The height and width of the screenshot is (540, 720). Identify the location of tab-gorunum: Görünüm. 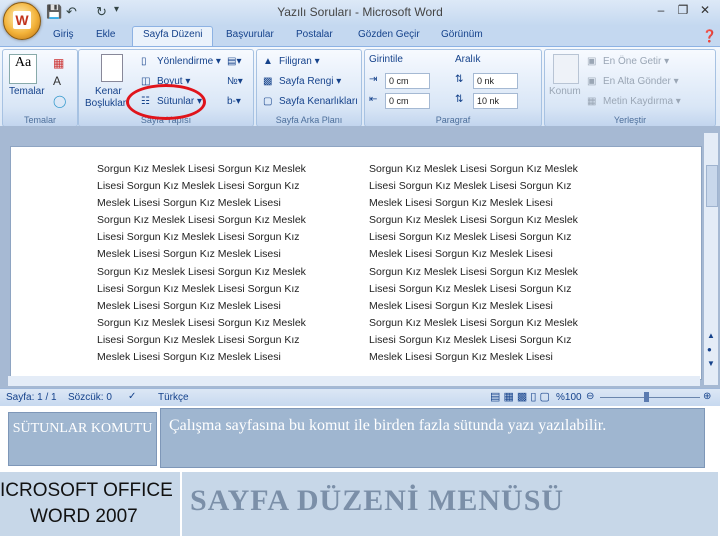
(462, 34).